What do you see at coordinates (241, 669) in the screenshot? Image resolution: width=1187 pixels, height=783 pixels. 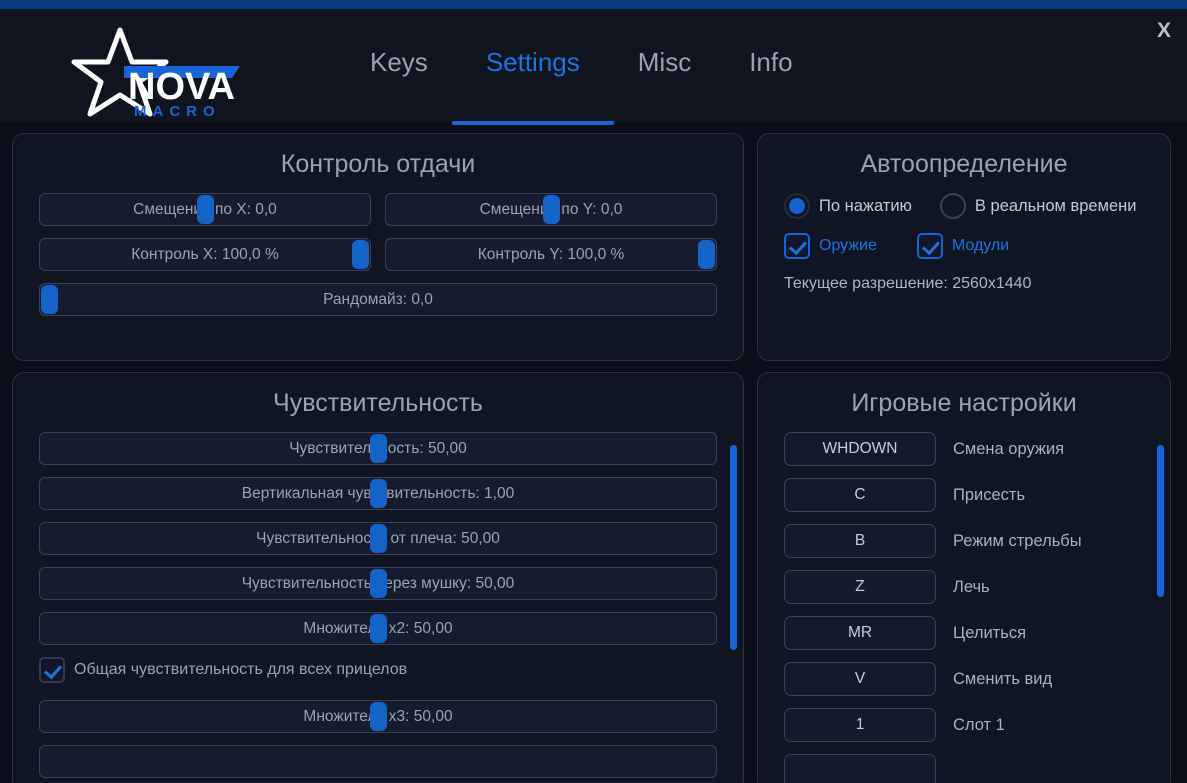 I see `checkbox-shared-sensitivity-label: Общая чувствительность для всех прицелов` at bounding box center [241, 669].